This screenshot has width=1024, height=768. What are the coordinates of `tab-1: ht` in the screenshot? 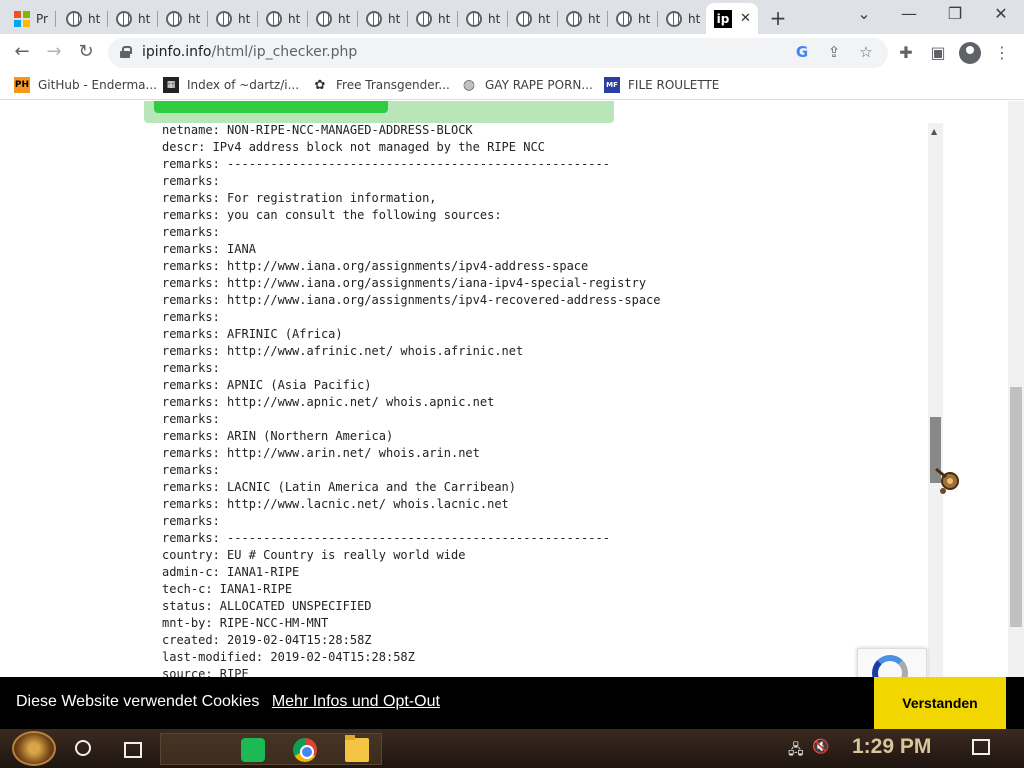 It's located at (83, 18).